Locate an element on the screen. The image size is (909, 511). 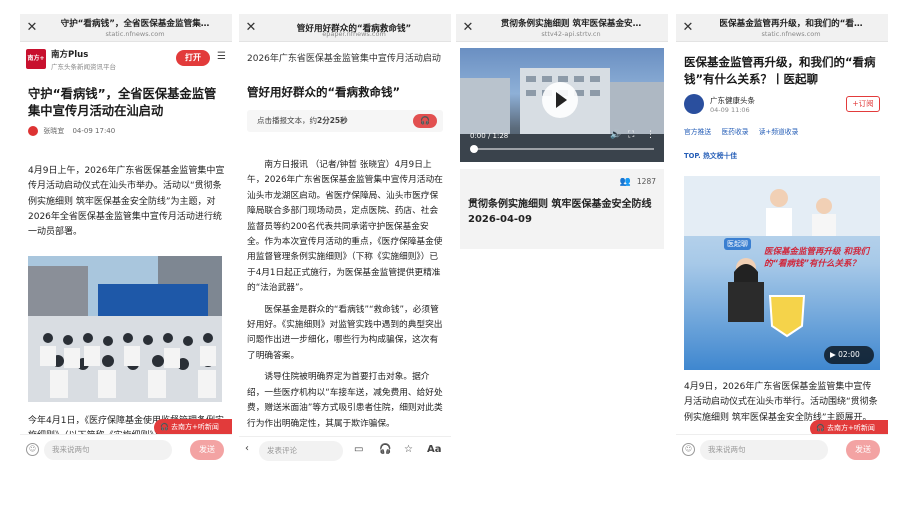
tag: 医药收录 is located at coordinates (734, 132).